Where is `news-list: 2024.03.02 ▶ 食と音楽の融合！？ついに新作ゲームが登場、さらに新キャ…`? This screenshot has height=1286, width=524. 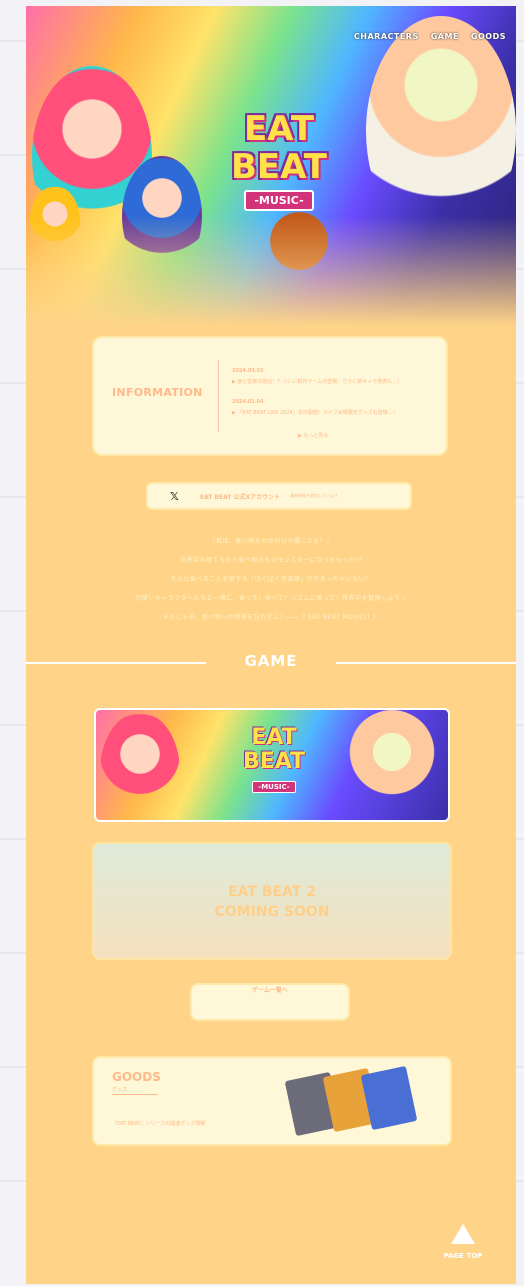
news-list: 2024.03.02 ▶ 食と音楽の融合！？ついに新作ゲームが登場、さらに新キャ… is located at coordinates (332, 399).